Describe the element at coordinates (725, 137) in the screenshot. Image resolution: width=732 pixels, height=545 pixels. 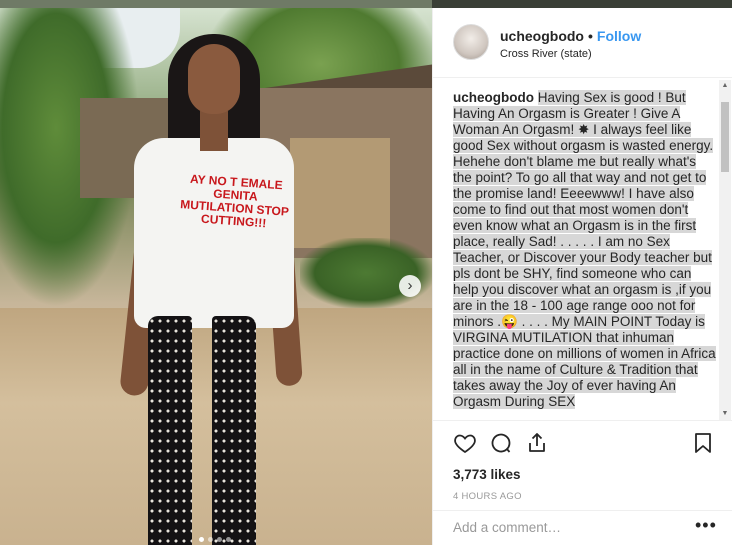
I see `scrollbar-thumb` at that location.